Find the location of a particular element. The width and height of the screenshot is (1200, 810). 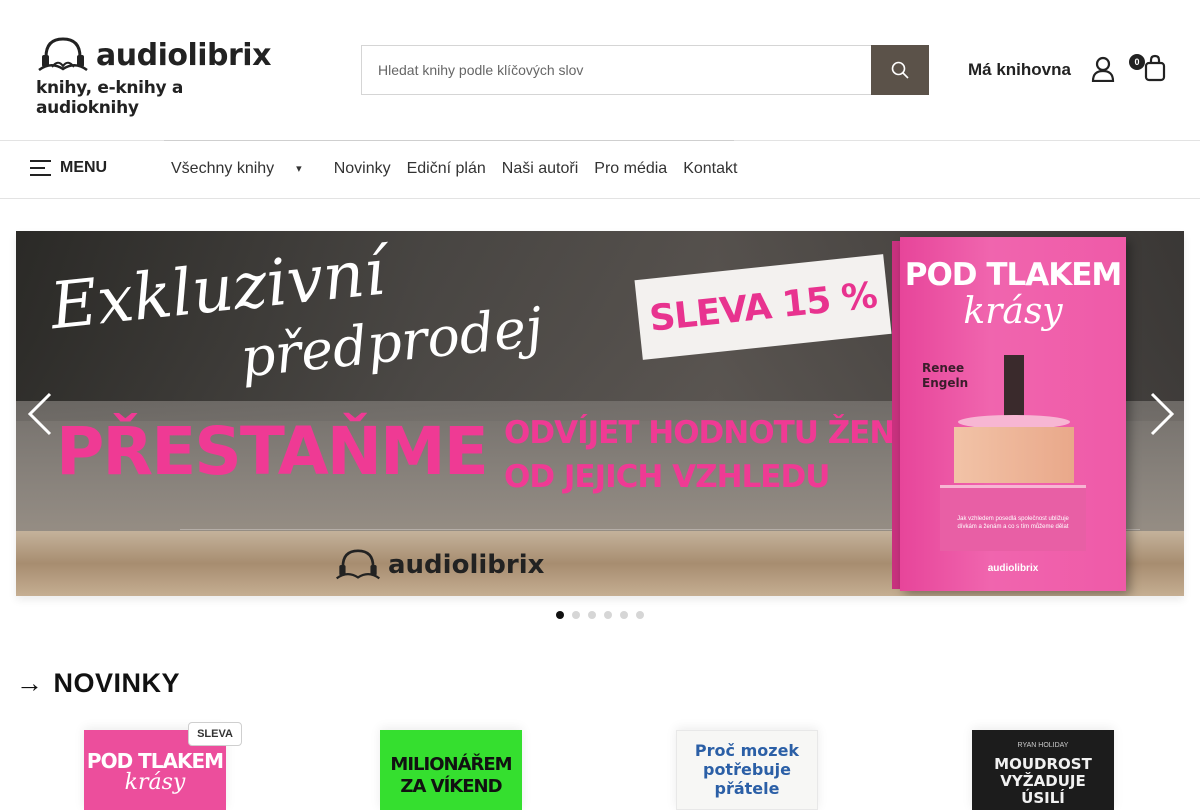

site-logo: audiolibrix knihy, e-knihy a audioknihy is located at coordinates (161, 77).